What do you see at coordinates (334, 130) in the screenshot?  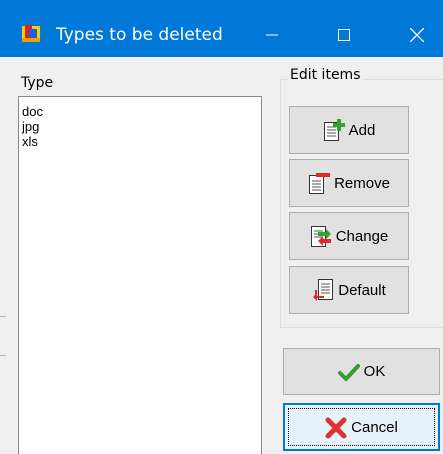 I see `add-document-icon` at bounding box center [334, 130].